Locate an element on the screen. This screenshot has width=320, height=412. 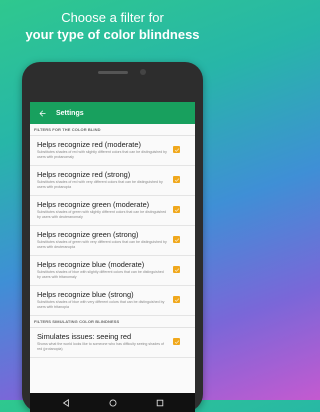
arrow-back-icon is located at coordinates (42, 113).